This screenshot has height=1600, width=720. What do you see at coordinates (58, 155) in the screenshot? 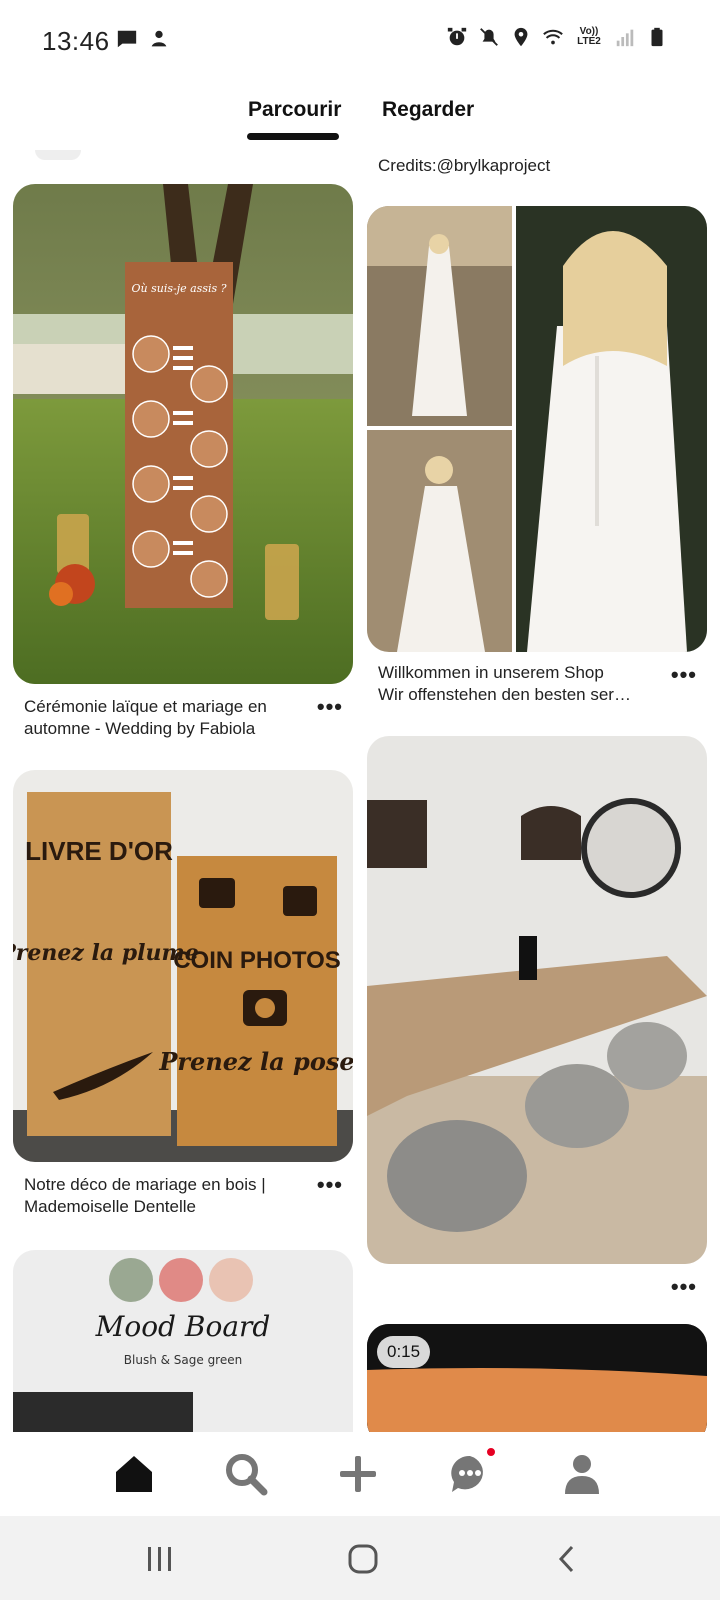
I see `previous-pin-edge` at bounding box center [58, 155].